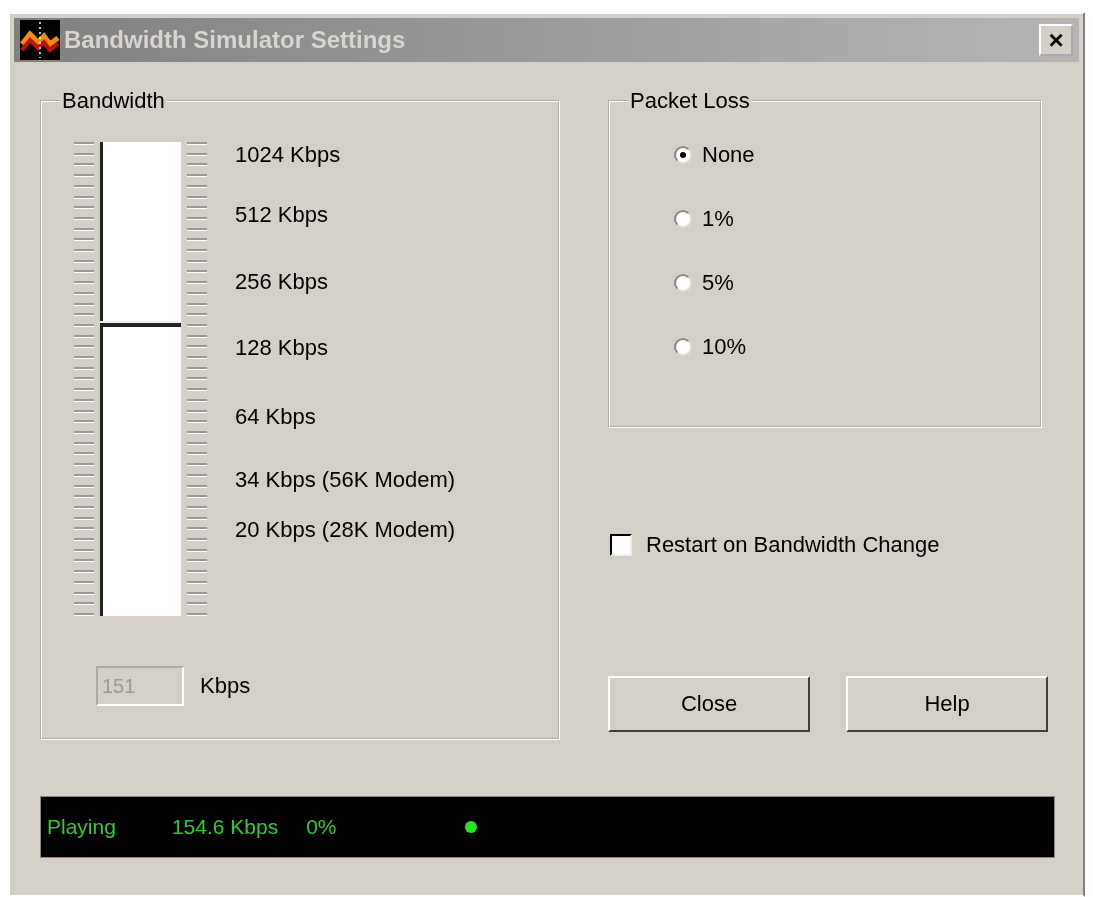  I want to click on unit-label: Kbps, so click(225, 686).